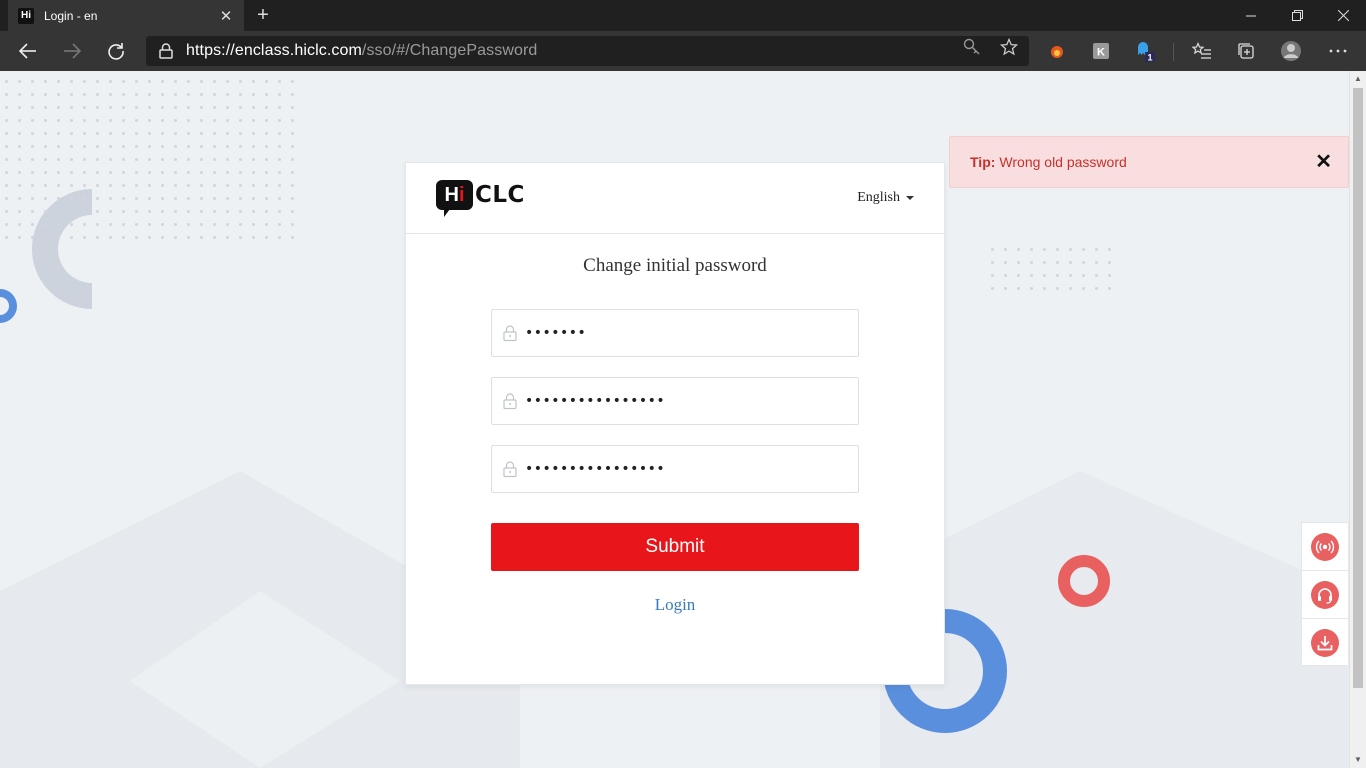 The height and width of the screenshot is (768, 1366). What do you see at coordinates (685, 469) in the screenshot?
I see `confirm-password-input` at bounding box center [685, 469].